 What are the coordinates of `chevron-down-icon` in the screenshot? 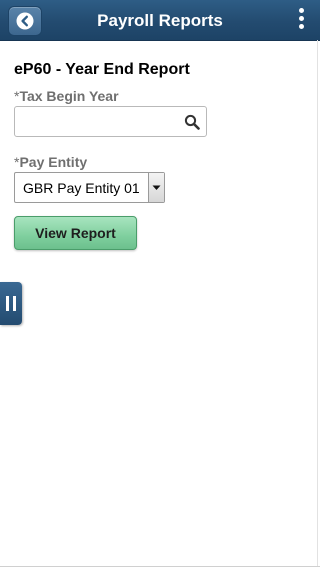 It's located at (156, 187).